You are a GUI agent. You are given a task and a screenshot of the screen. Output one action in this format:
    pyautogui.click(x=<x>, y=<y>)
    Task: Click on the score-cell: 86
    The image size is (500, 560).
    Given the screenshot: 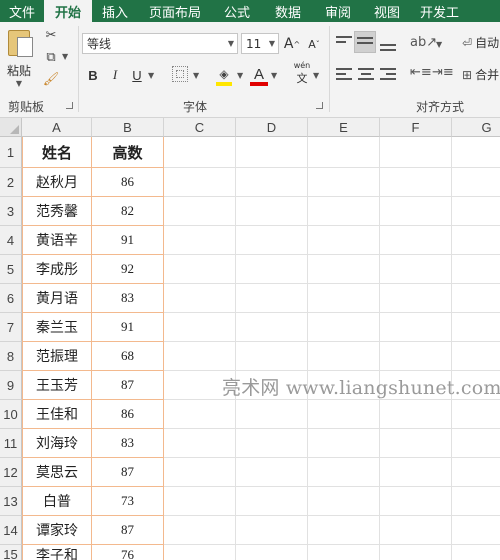 What is the action you would take?
    pyautogui.click(x=128, y=182)
    